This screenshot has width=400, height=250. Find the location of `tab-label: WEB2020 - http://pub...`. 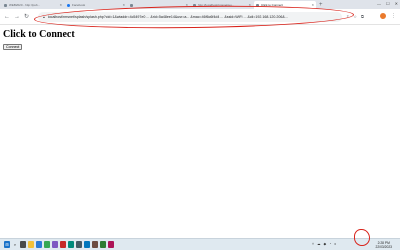

tab-label: WEB2020 - http://pub... is located at coordinates (25, 5).